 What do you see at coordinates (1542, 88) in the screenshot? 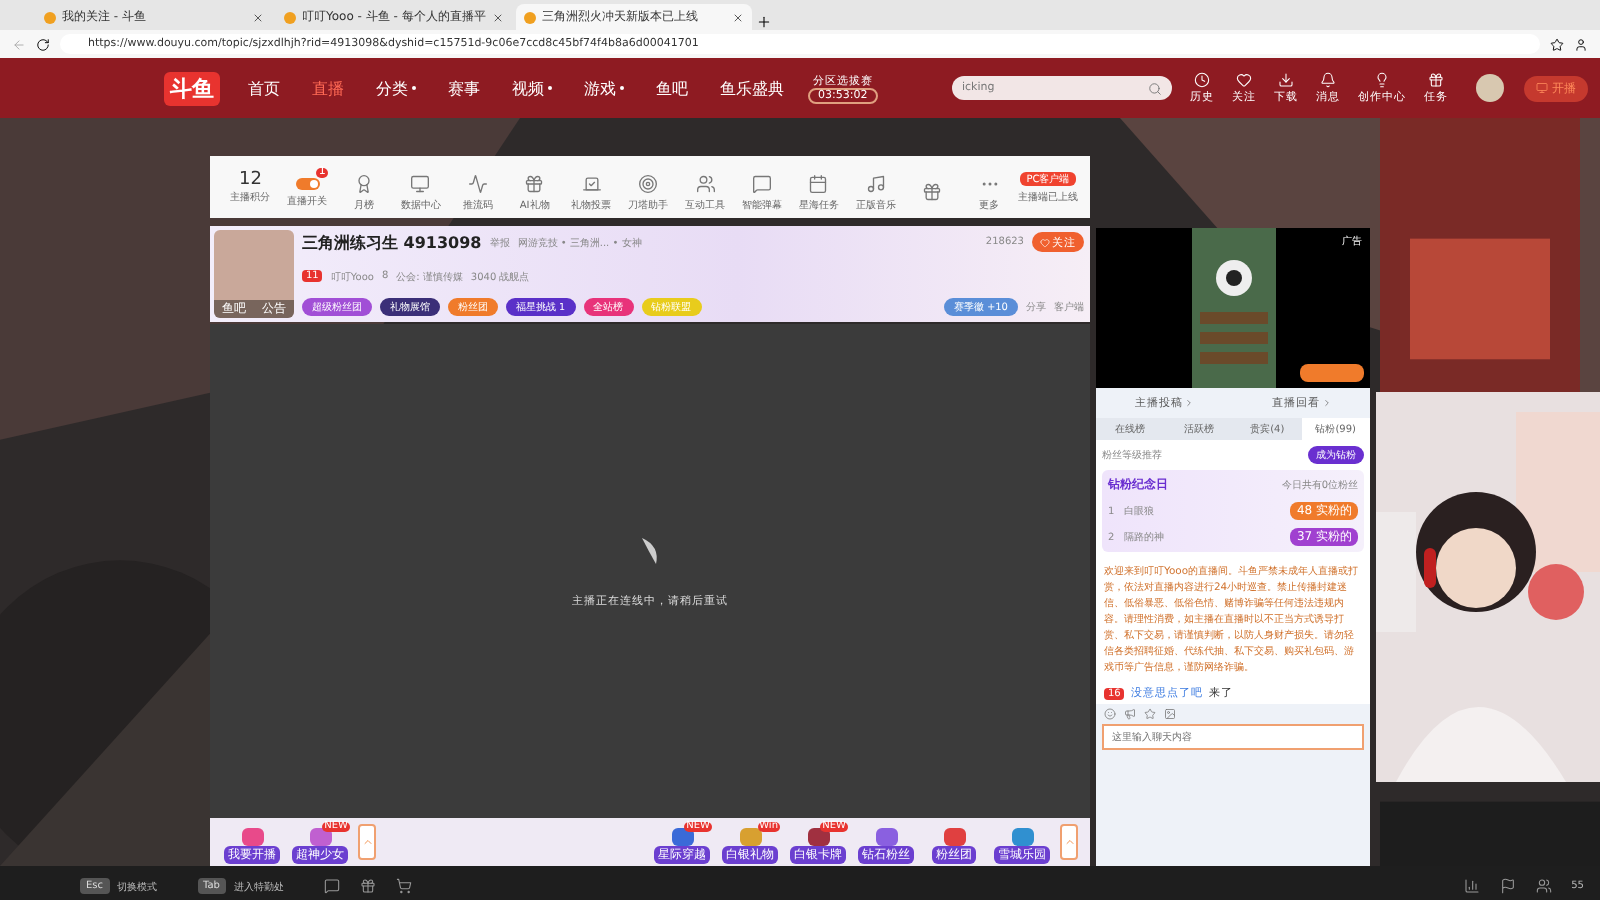
I see `camera-icon` at bounding box center [1542, 88].